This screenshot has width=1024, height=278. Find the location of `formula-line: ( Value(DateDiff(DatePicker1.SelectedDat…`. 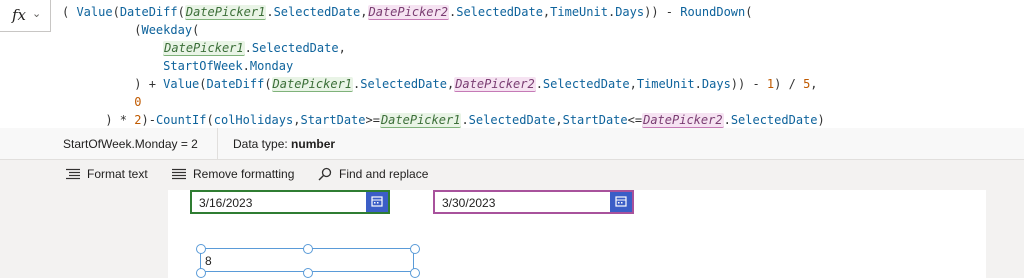

formula-line: ( Value(DateDiff(DatePicker1.SelectedDat… is located at coordinates (407, 12).